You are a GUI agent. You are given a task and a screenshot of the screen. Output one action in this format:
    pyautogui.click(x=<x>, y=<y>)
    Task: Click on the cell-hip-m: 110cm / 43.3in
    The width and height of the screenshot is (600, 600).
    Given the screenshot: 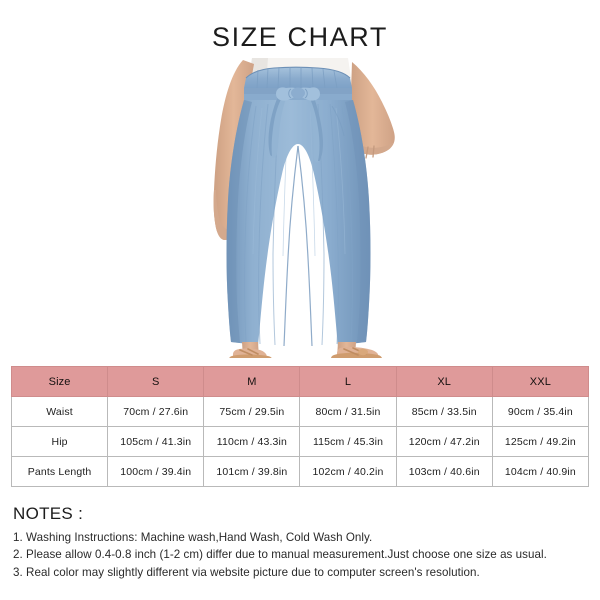 What is the action you would take?
    pyautogui.click(x=252, y=441)
    